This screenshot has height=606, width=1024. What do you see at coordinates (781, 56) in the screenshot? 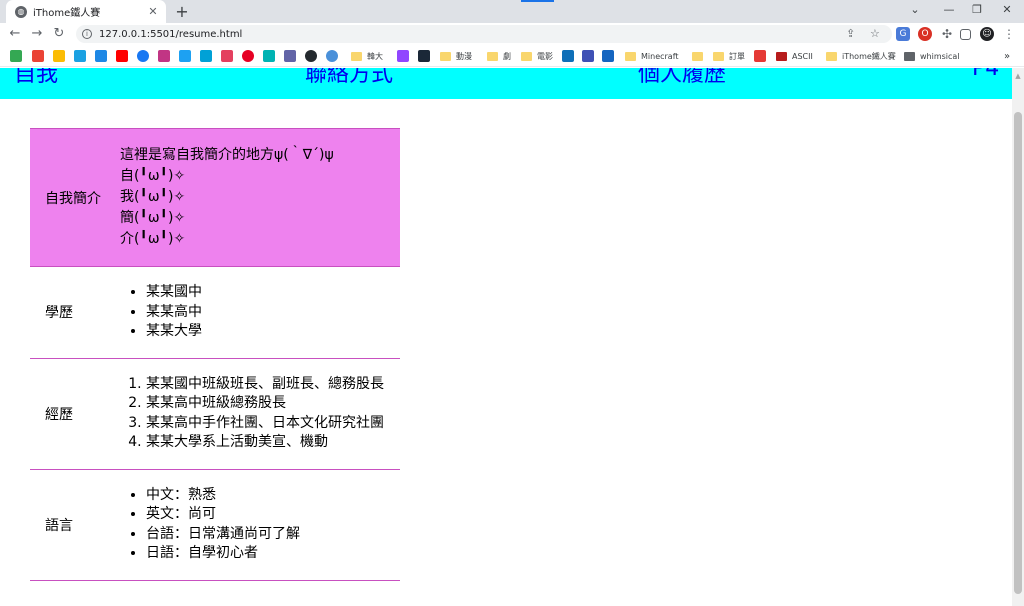
I see `ascii-icon` at bounding box center [781, 56].